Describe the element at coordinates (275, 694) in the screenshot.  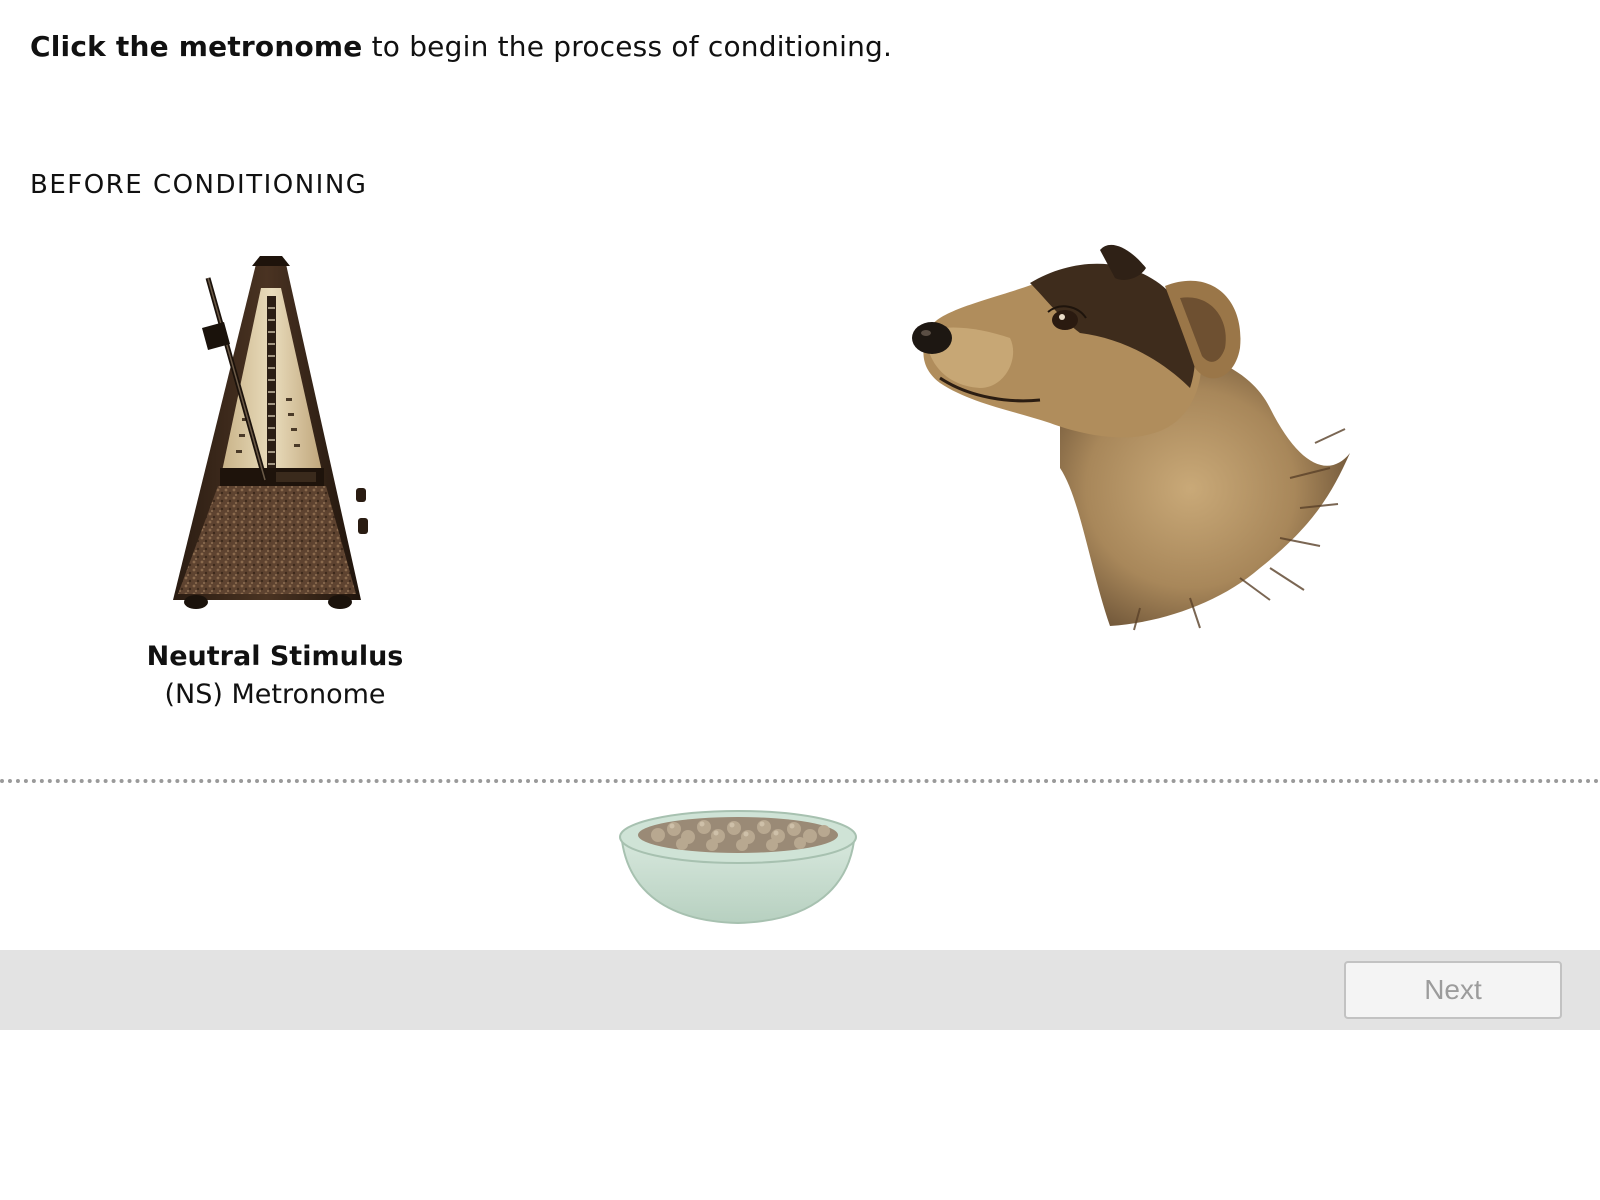
I see `stimulus-subtitle: (NS) Metronome` at that location.